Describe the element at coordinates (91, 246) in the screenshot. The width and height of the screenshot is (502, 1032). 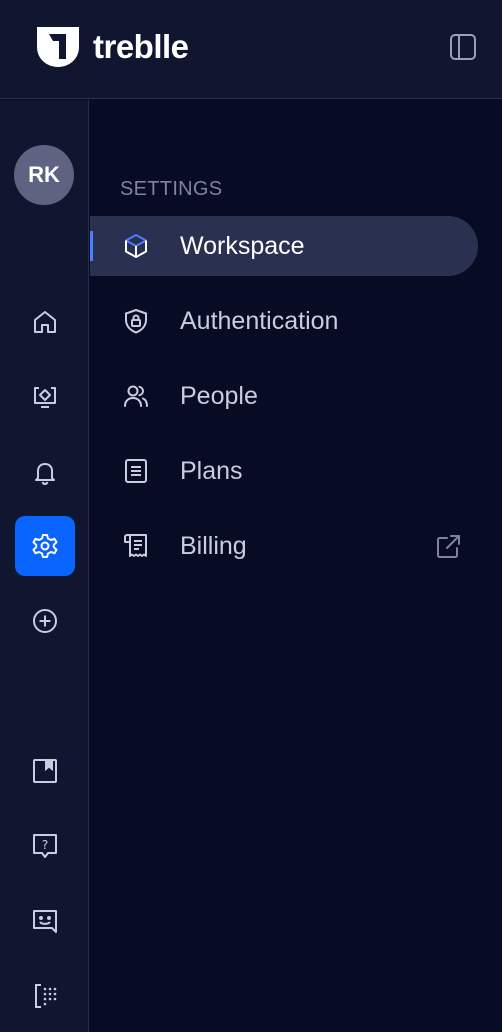
I see `active-indicator` at that location.